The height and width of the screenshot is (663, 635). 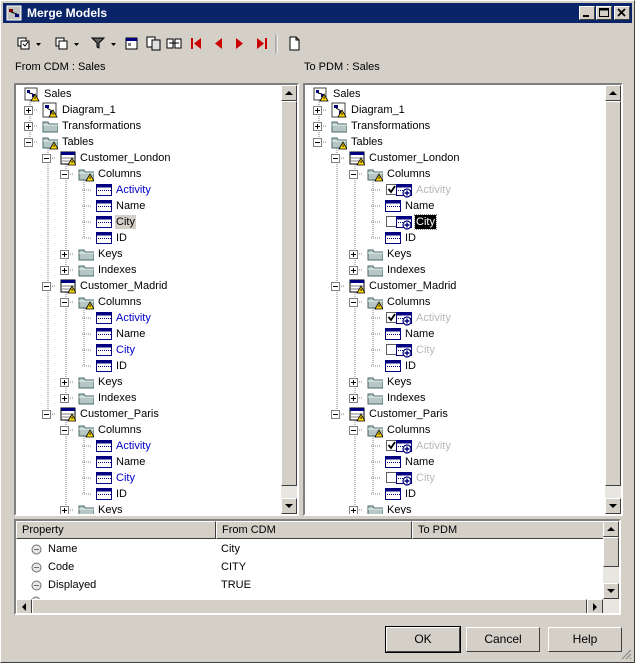 What do you see at coordinates (587, 13) in the screenshot?
I see `minimize-button` at bounding box center [587, 13].